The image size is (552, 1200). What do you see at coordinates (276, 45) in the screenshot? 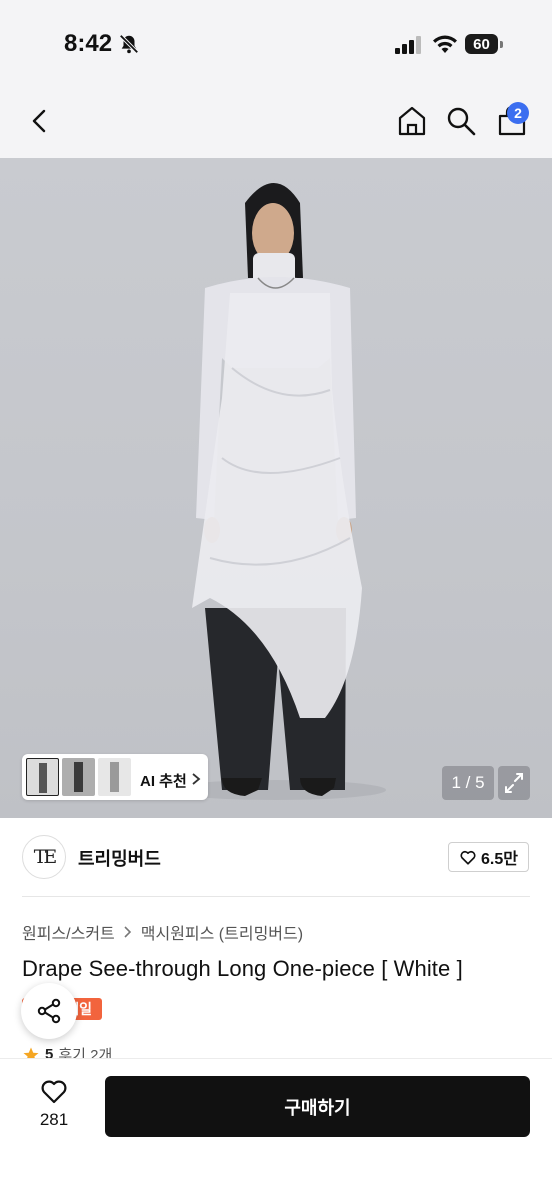
I see `status-bar: 8:42 60` at bounding box center [276, 45].